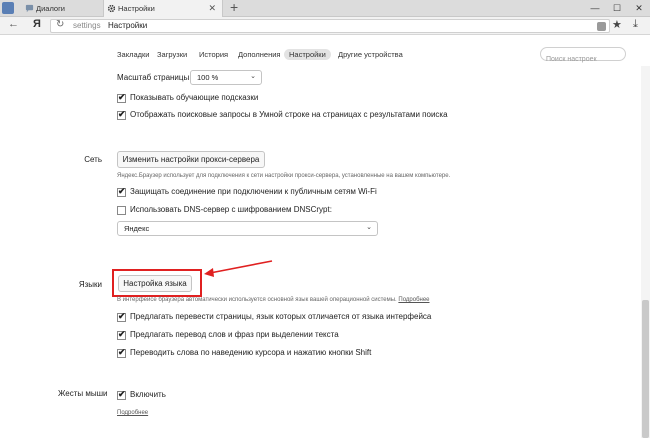 The image size is (650, 438). Describe the element at coordinates (635, 24) in the screenshot. I see `download-icon: ⤓` at that location.